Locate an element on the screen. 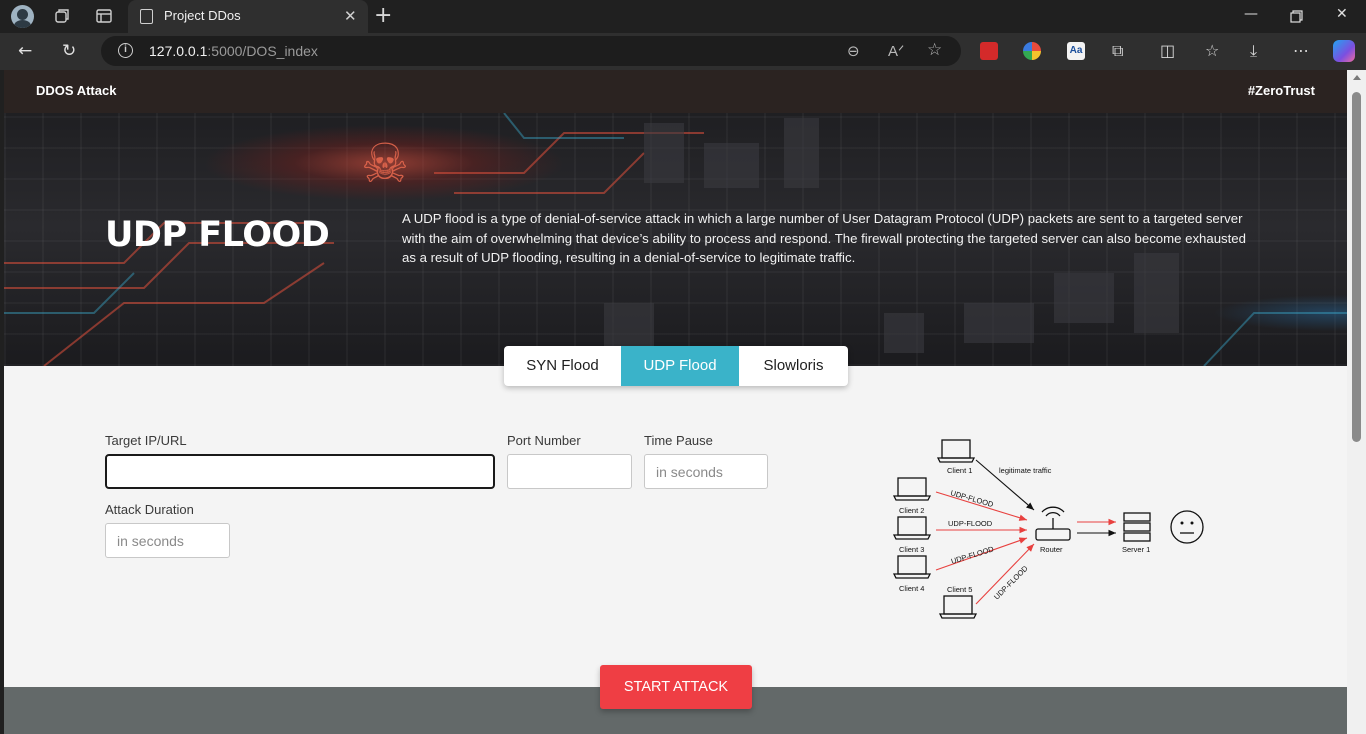 This screenshot has height=734, width=1366. time-pause-input is located at coordinates (706, 471).